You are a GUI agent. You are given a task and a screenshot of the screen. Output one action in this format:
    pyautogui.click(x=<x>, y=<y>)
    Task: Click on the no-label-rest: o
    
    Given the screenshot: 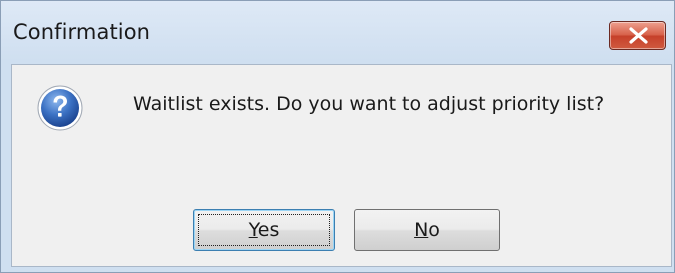 What is the action you would take?
    pyautogui.click(x=434, y=230)
    